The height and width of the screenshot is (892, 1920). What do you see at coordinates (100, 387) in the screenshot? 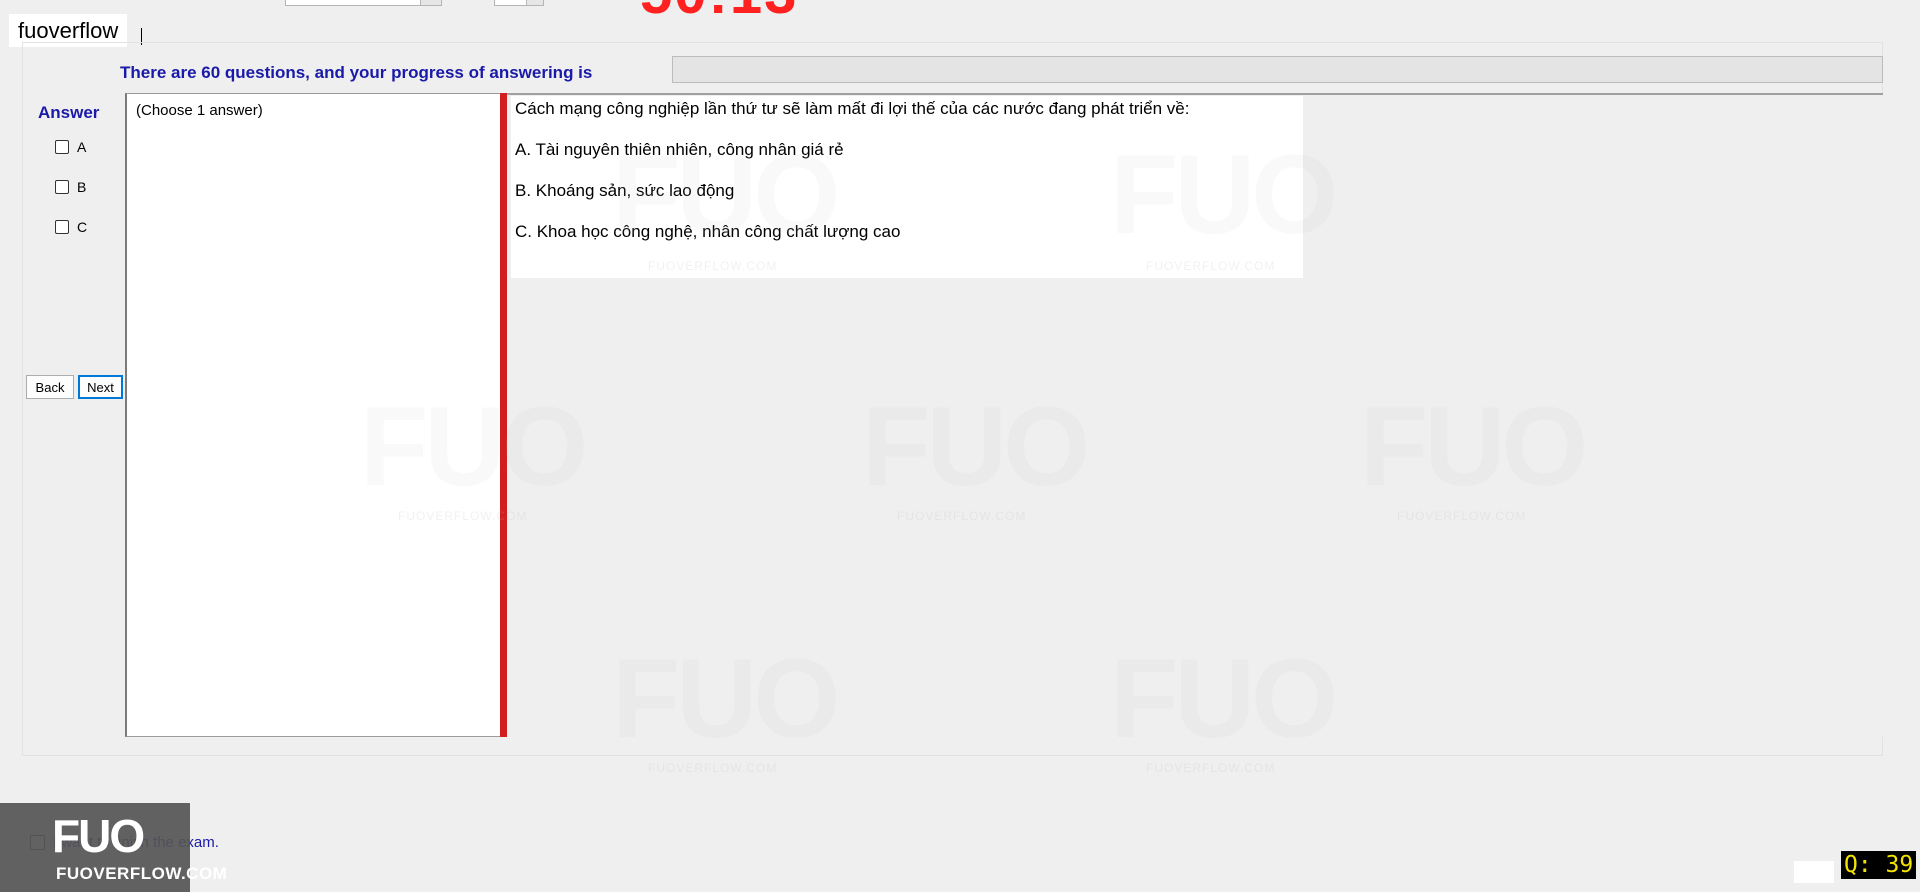
I see `next-button: Next` at bounding box center [100, 387].